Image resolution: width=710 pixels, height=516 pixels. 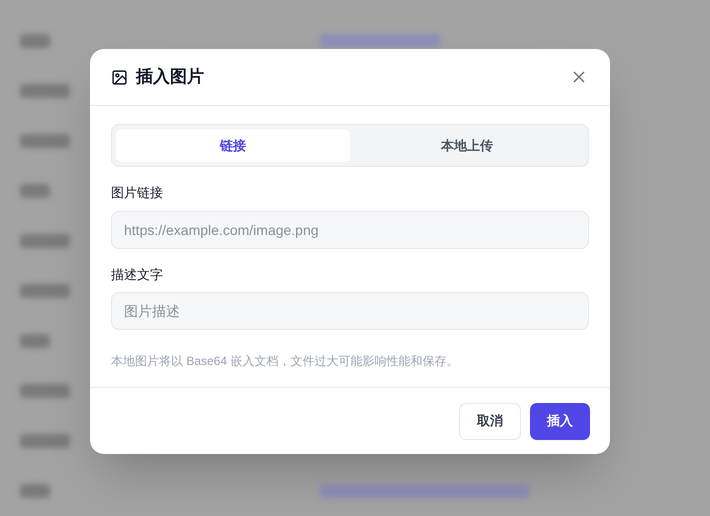 What do you see at coordinates (233, 145) in the screenshot?
I see `tab: 链接` at bounding box center [233, 145].